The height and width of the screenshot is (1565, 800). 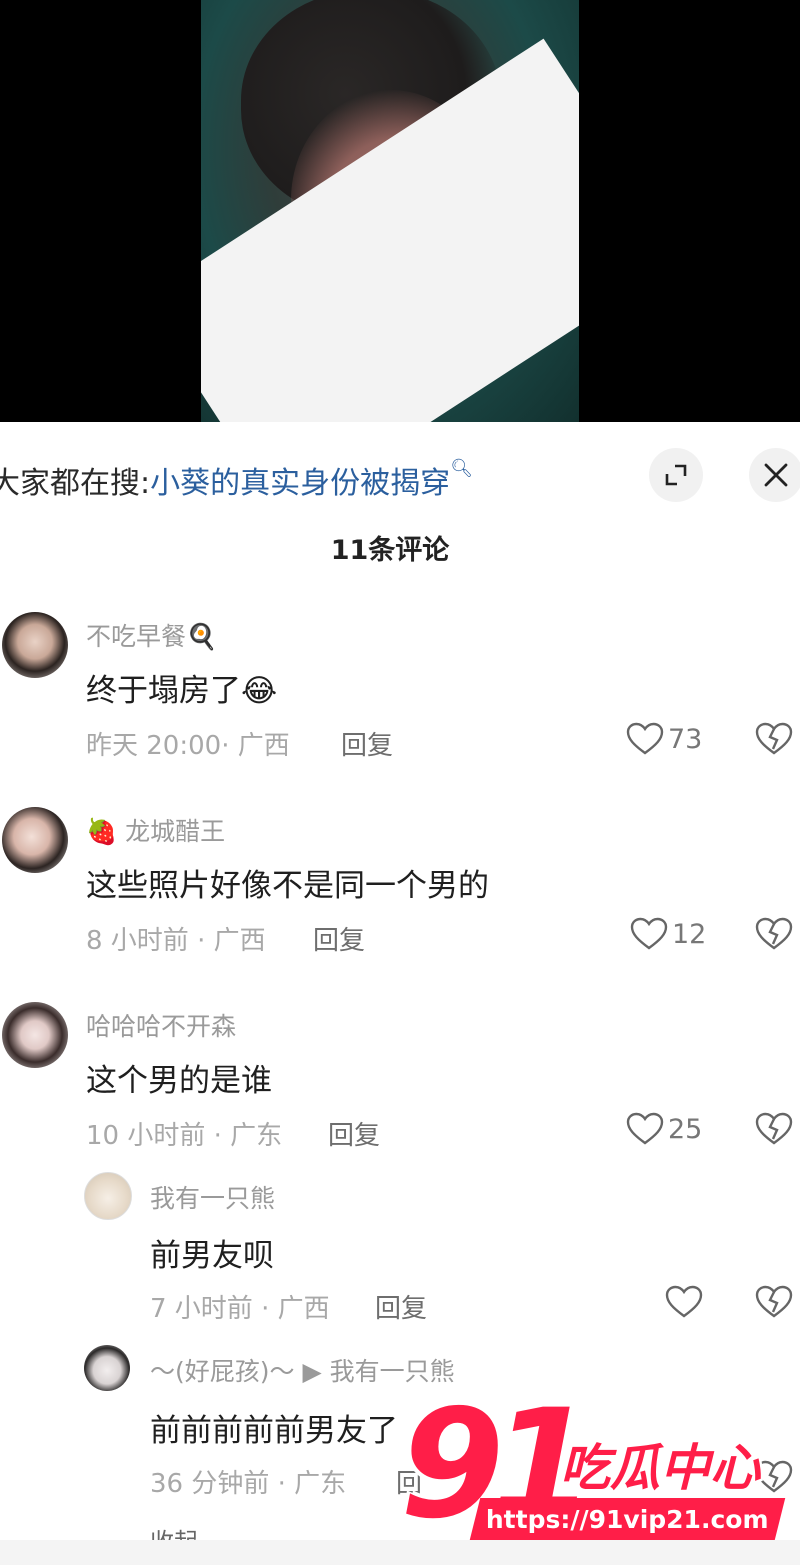 I want to click on like-count: 25, so click(x=685, y=1129).